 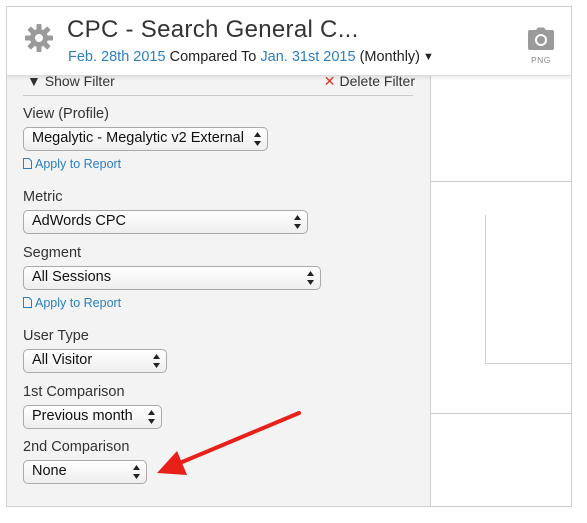 What do you see at coordinates (74, 392) in the screenshot?
I see `first-comparison-label: 1st Comparison` at bounding box center [74, 392].